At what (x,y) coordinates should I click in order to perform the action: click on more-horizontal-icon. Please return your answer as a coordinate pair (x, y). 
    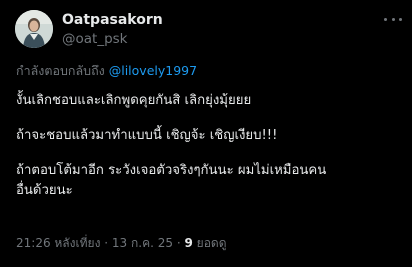
    Looking at the image, I should click on (393, 19).